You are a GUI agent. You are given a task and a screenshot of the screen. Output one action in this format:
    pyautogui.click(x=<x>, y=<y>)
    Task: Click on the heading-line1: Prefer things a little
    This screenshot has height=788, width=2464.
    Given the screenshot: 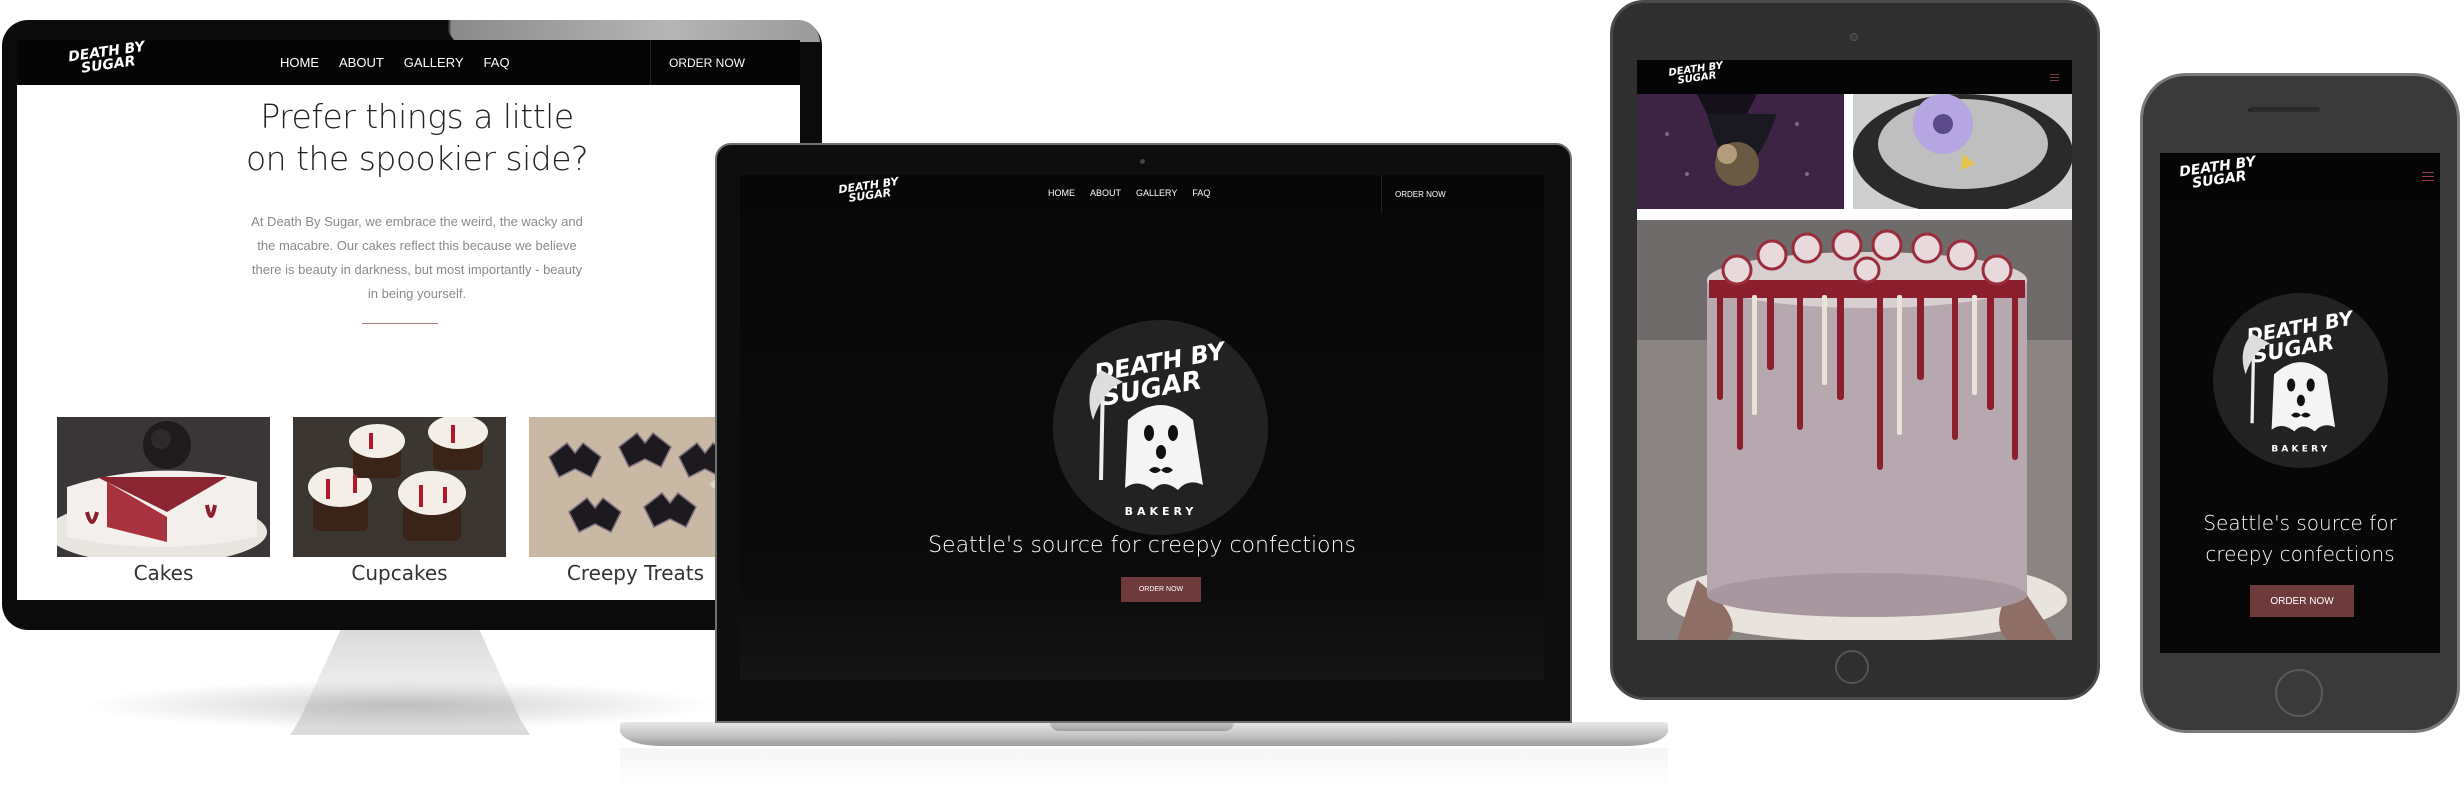 What is the action you would take?
    pyautogui.click(x=417, y=116)
    